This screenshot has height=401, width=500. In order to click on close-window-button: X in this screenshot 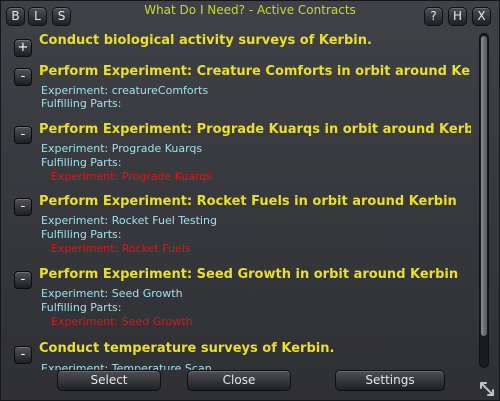, I will do `click(481, 16)`.